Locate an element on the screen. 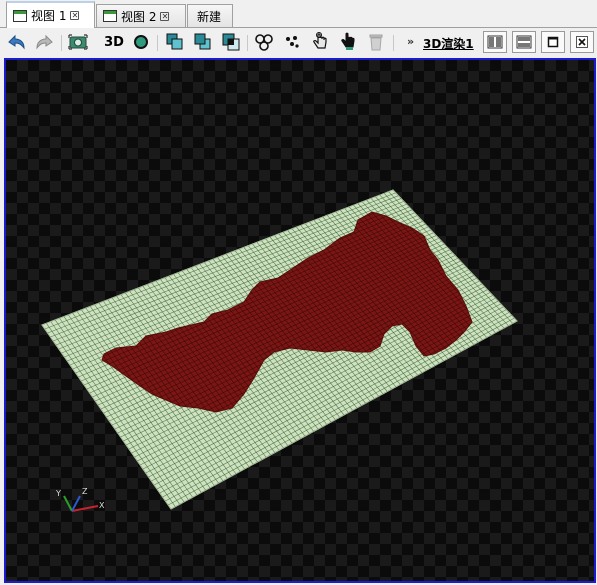 The image size is (597, 585). screenshot-button is located at coordinates (78, 42).